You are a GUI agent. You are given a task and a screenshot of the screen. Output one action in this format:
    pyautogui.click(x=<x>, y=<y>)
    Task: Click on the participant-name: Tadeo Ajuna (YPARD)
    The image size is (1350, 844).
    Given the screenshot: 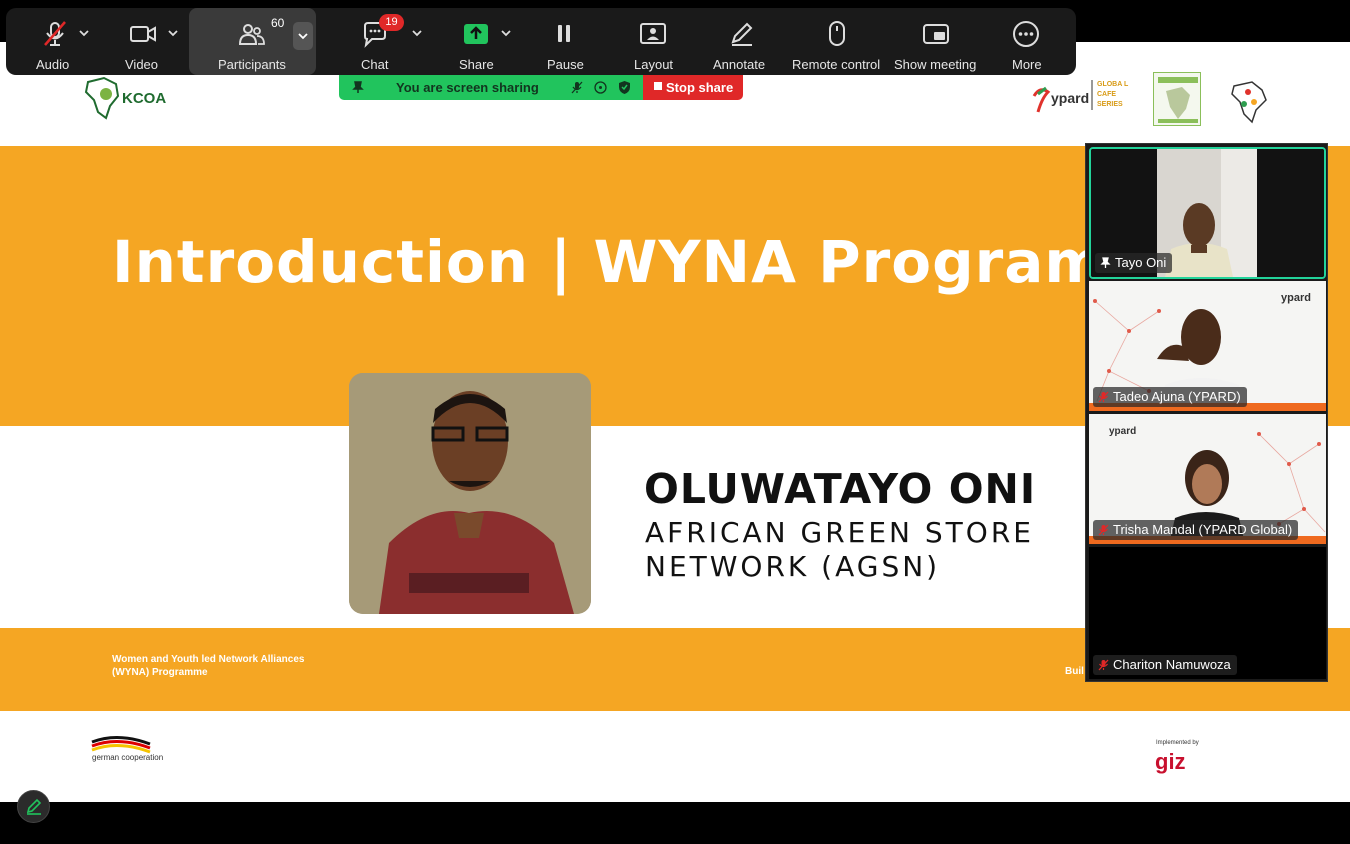 What is the action you would take?
    pyautogui.click(x=1177, y=396)
    